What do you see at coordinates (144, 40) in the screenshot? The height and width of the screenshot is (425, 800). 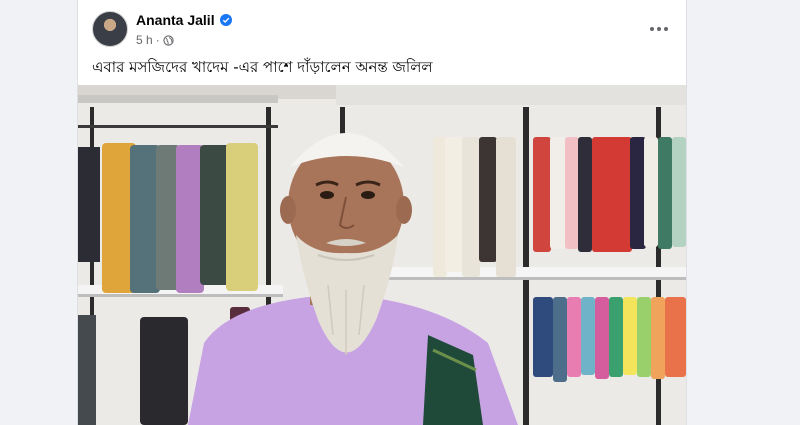 I see `post-timestamp: 5 h` at bounding box center [144, 40].